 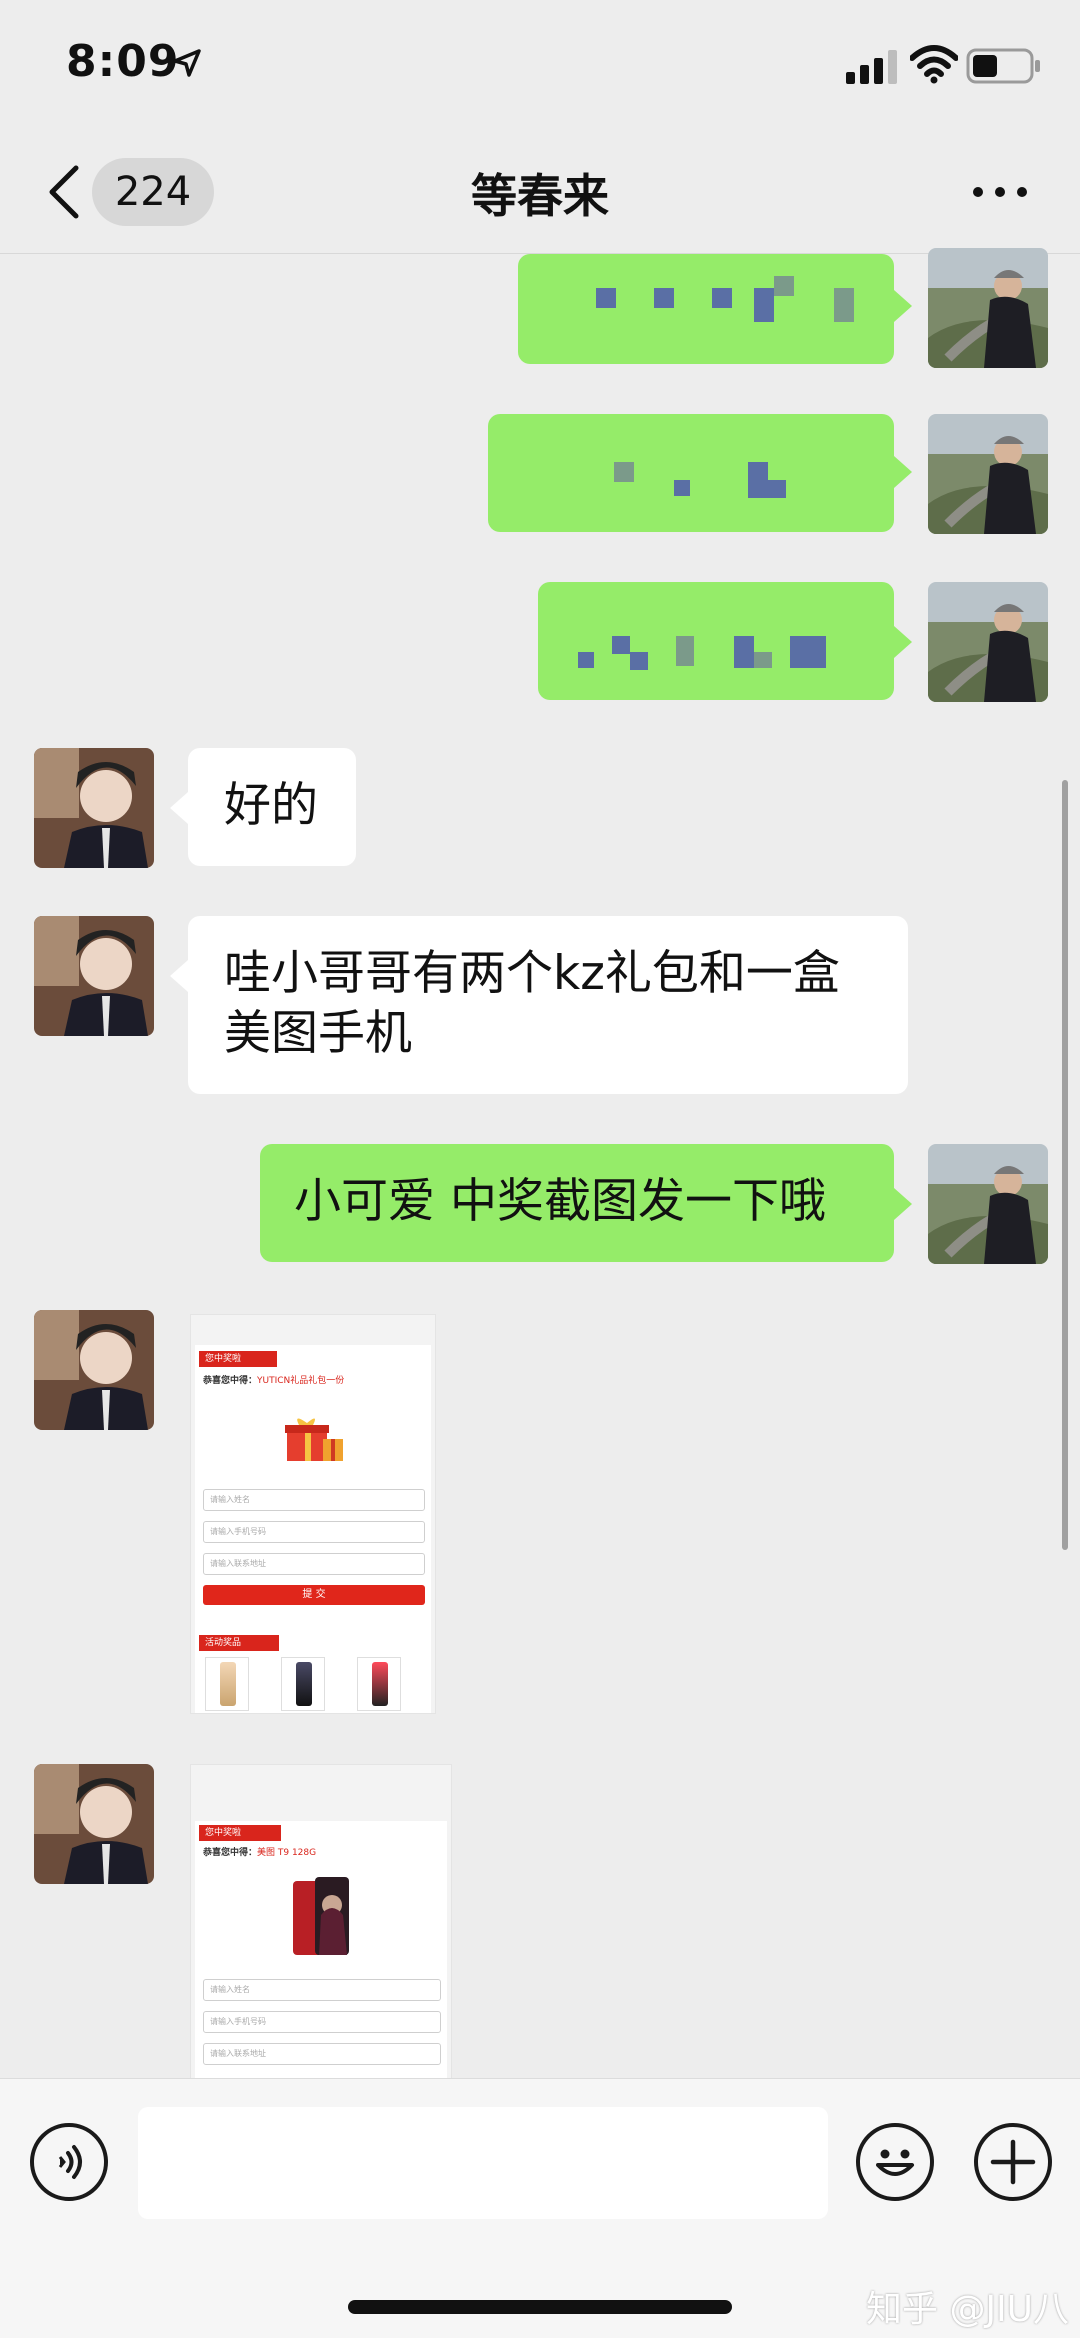 What do you see at coordinates (1003, 66) in the screenshot?
I see `battery-icon` at bounding box center [1003, 66].